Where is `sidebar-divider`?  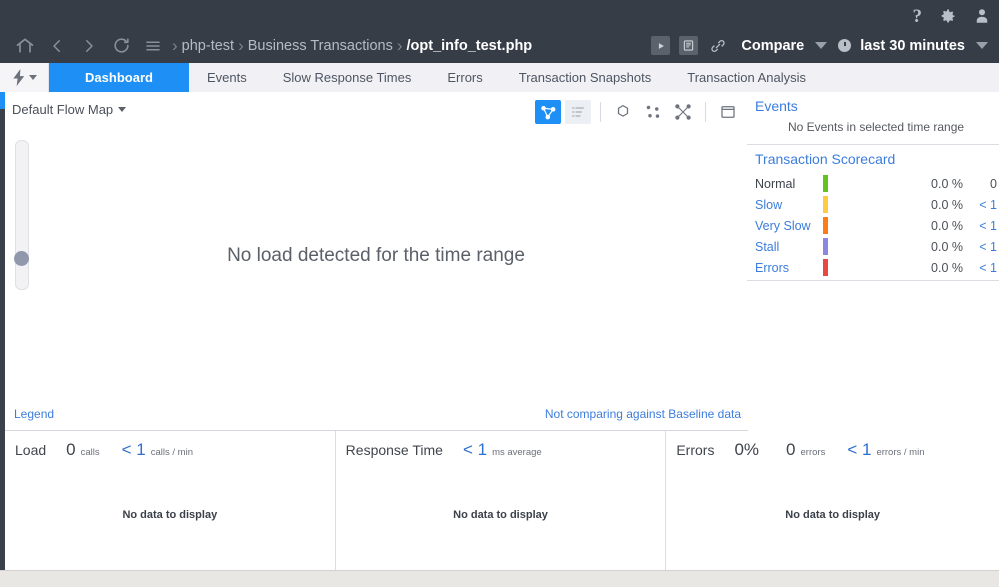
sidebar-divider is located at coordinates (873, 280).